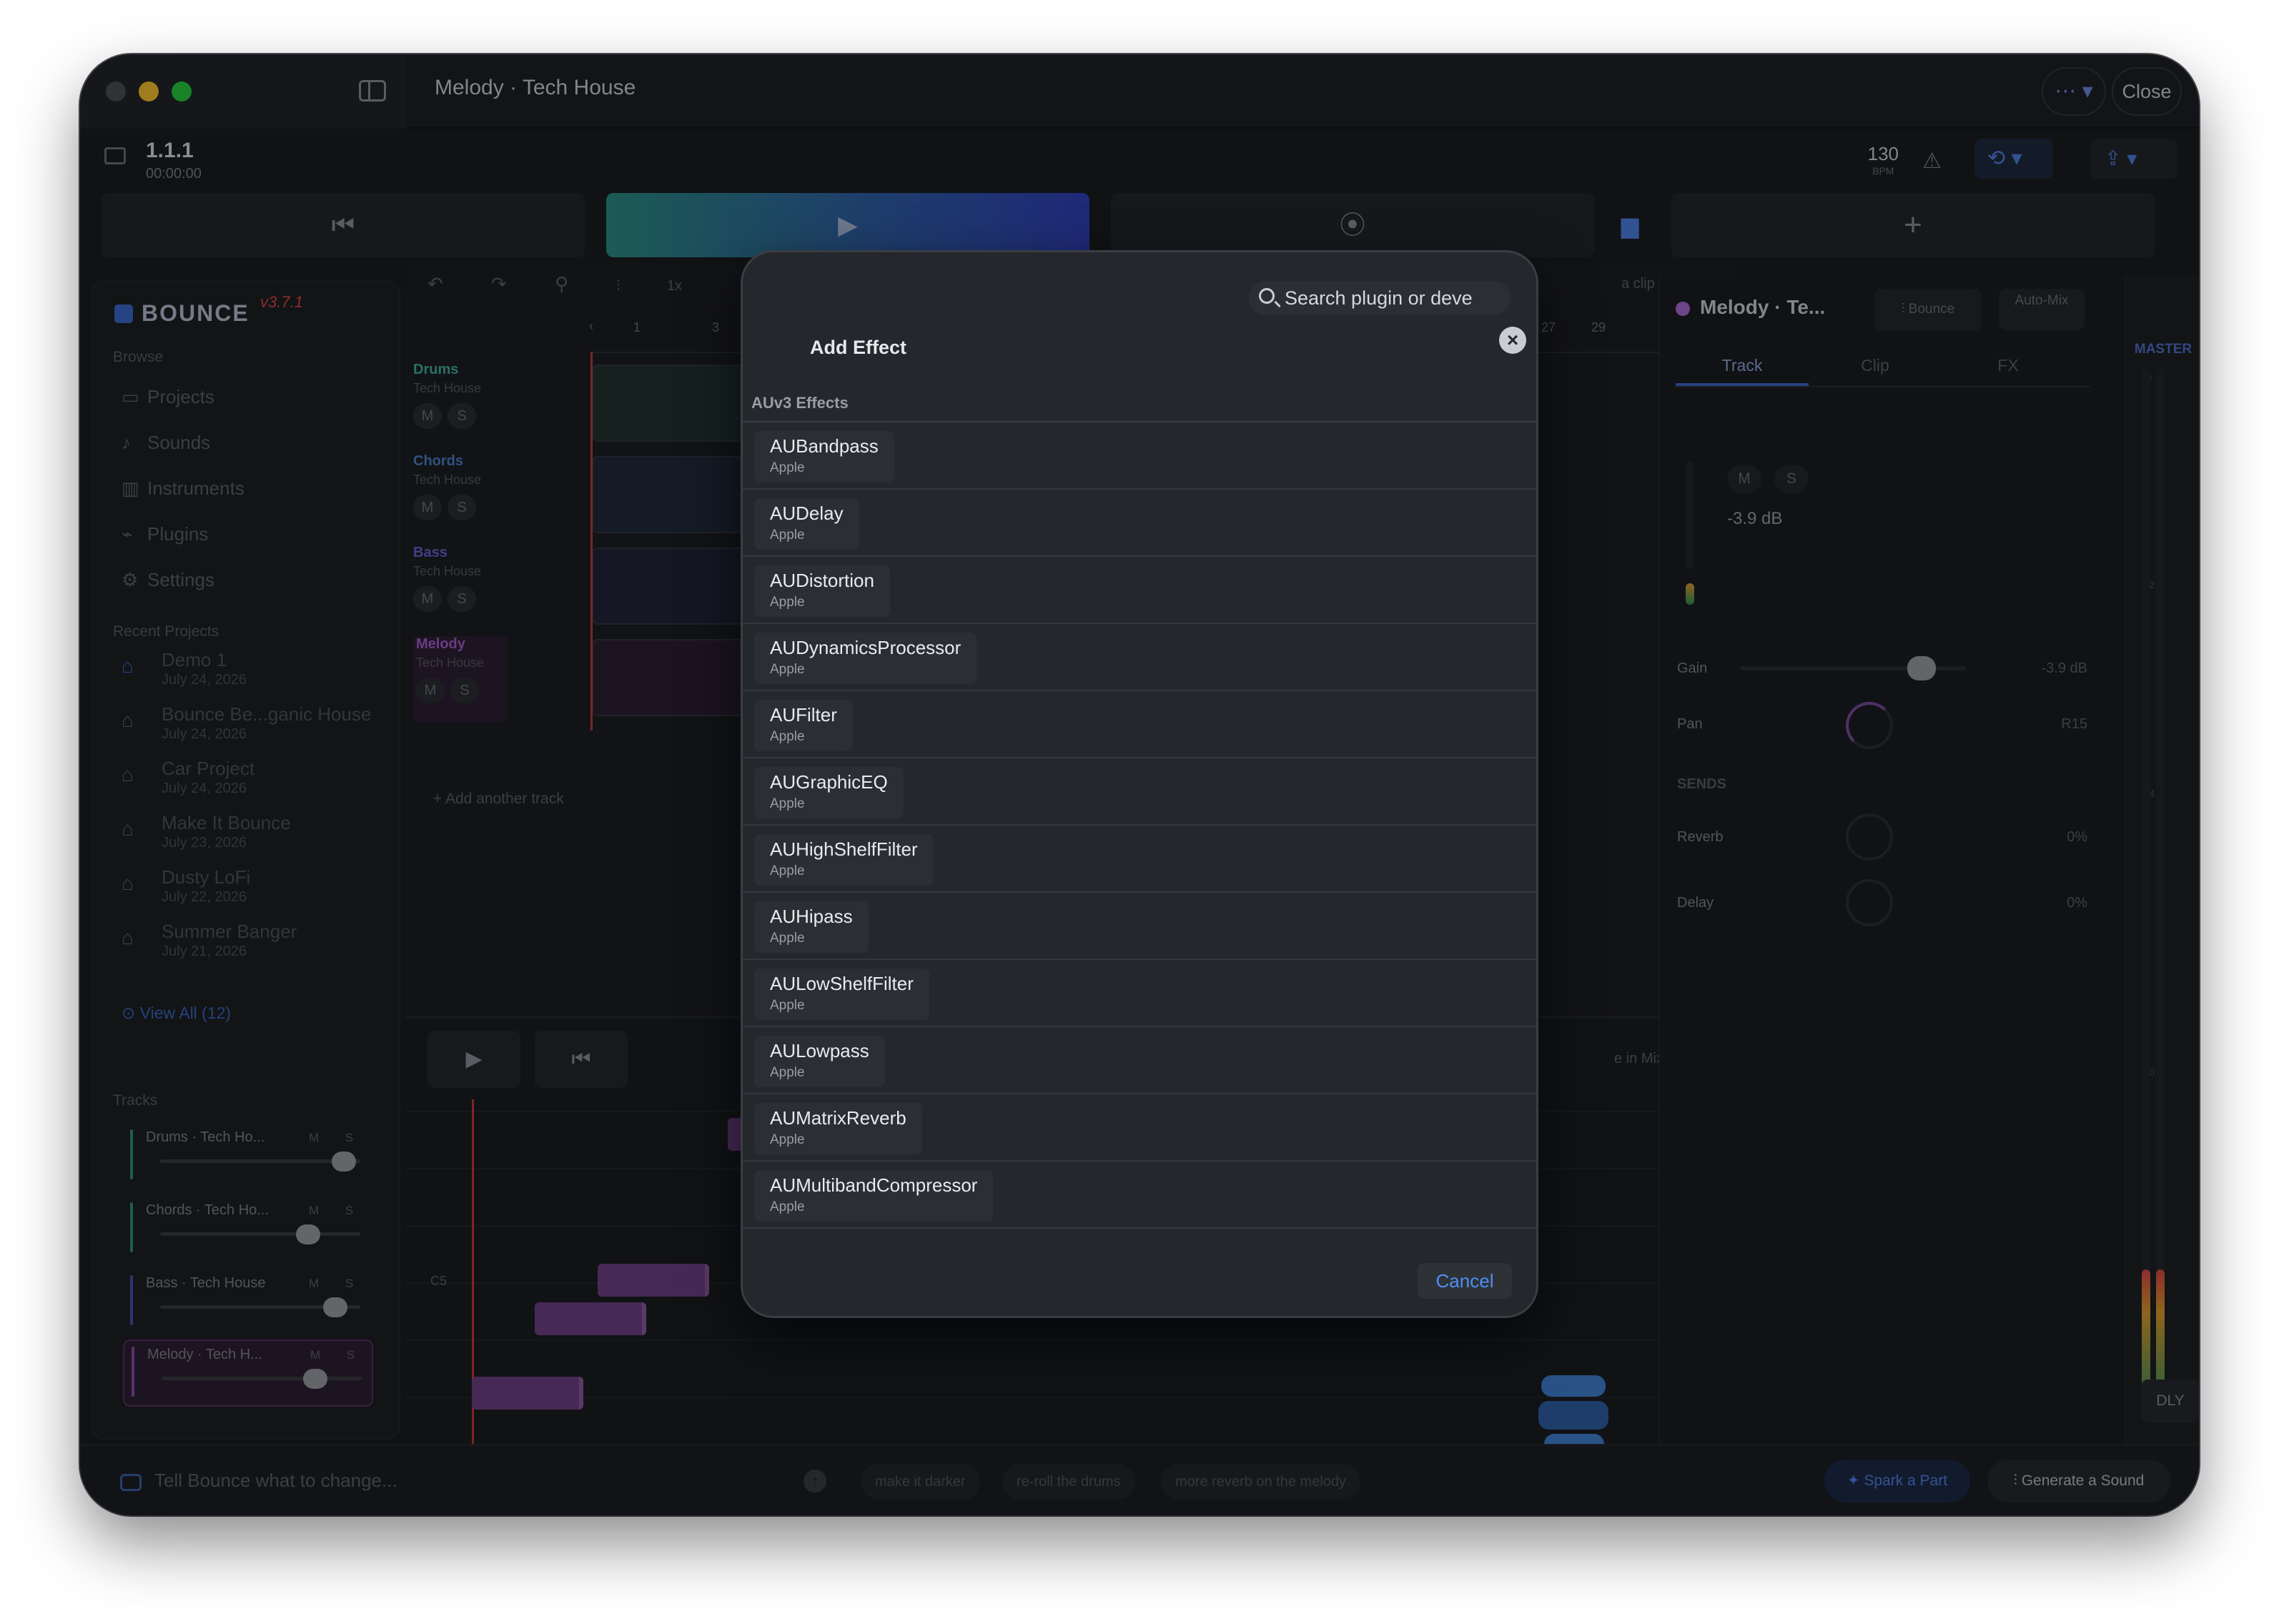  What do you see at coordinates (819, 1061) in the screenshot?
I see `effect-card: AULowpass Apple` at bounding box center [819, 1061].